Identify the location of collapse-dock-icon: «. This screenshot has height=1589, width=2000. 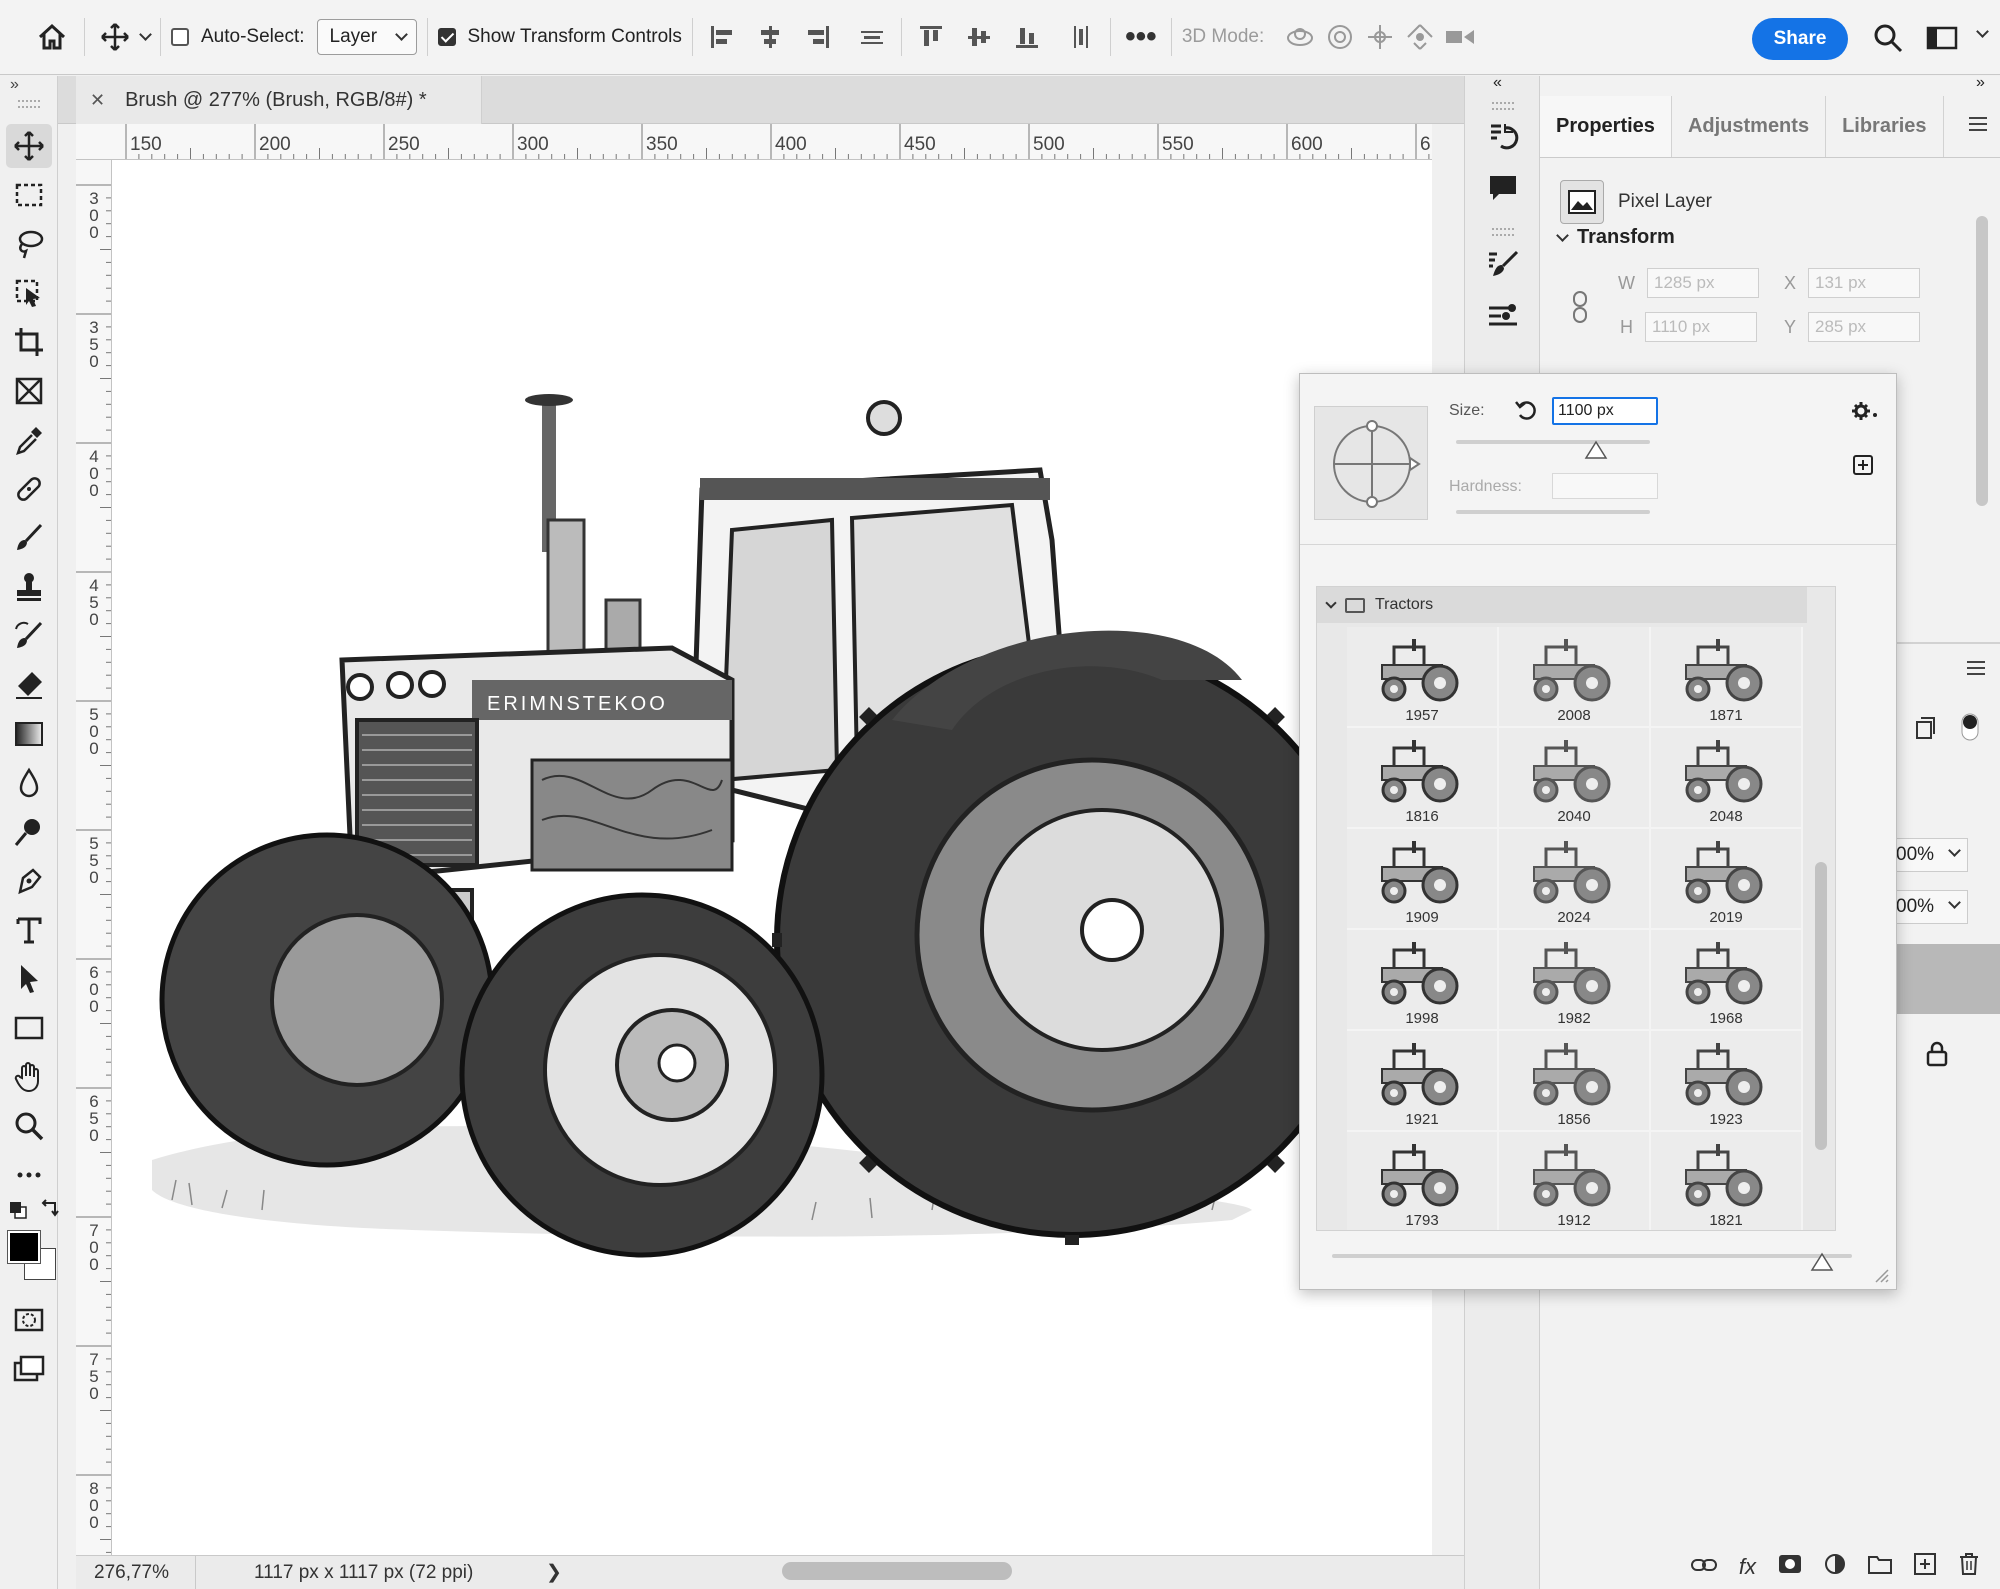
(1497, 83).